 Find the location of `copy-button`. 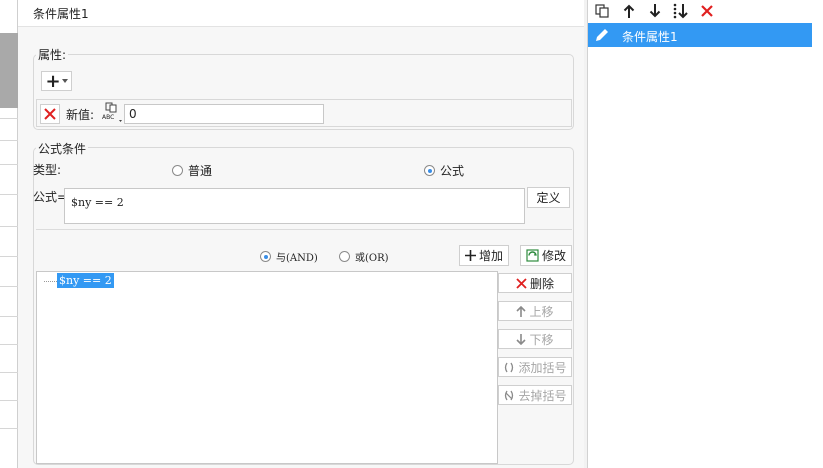

copy-button is located at coordinates (602, 11).